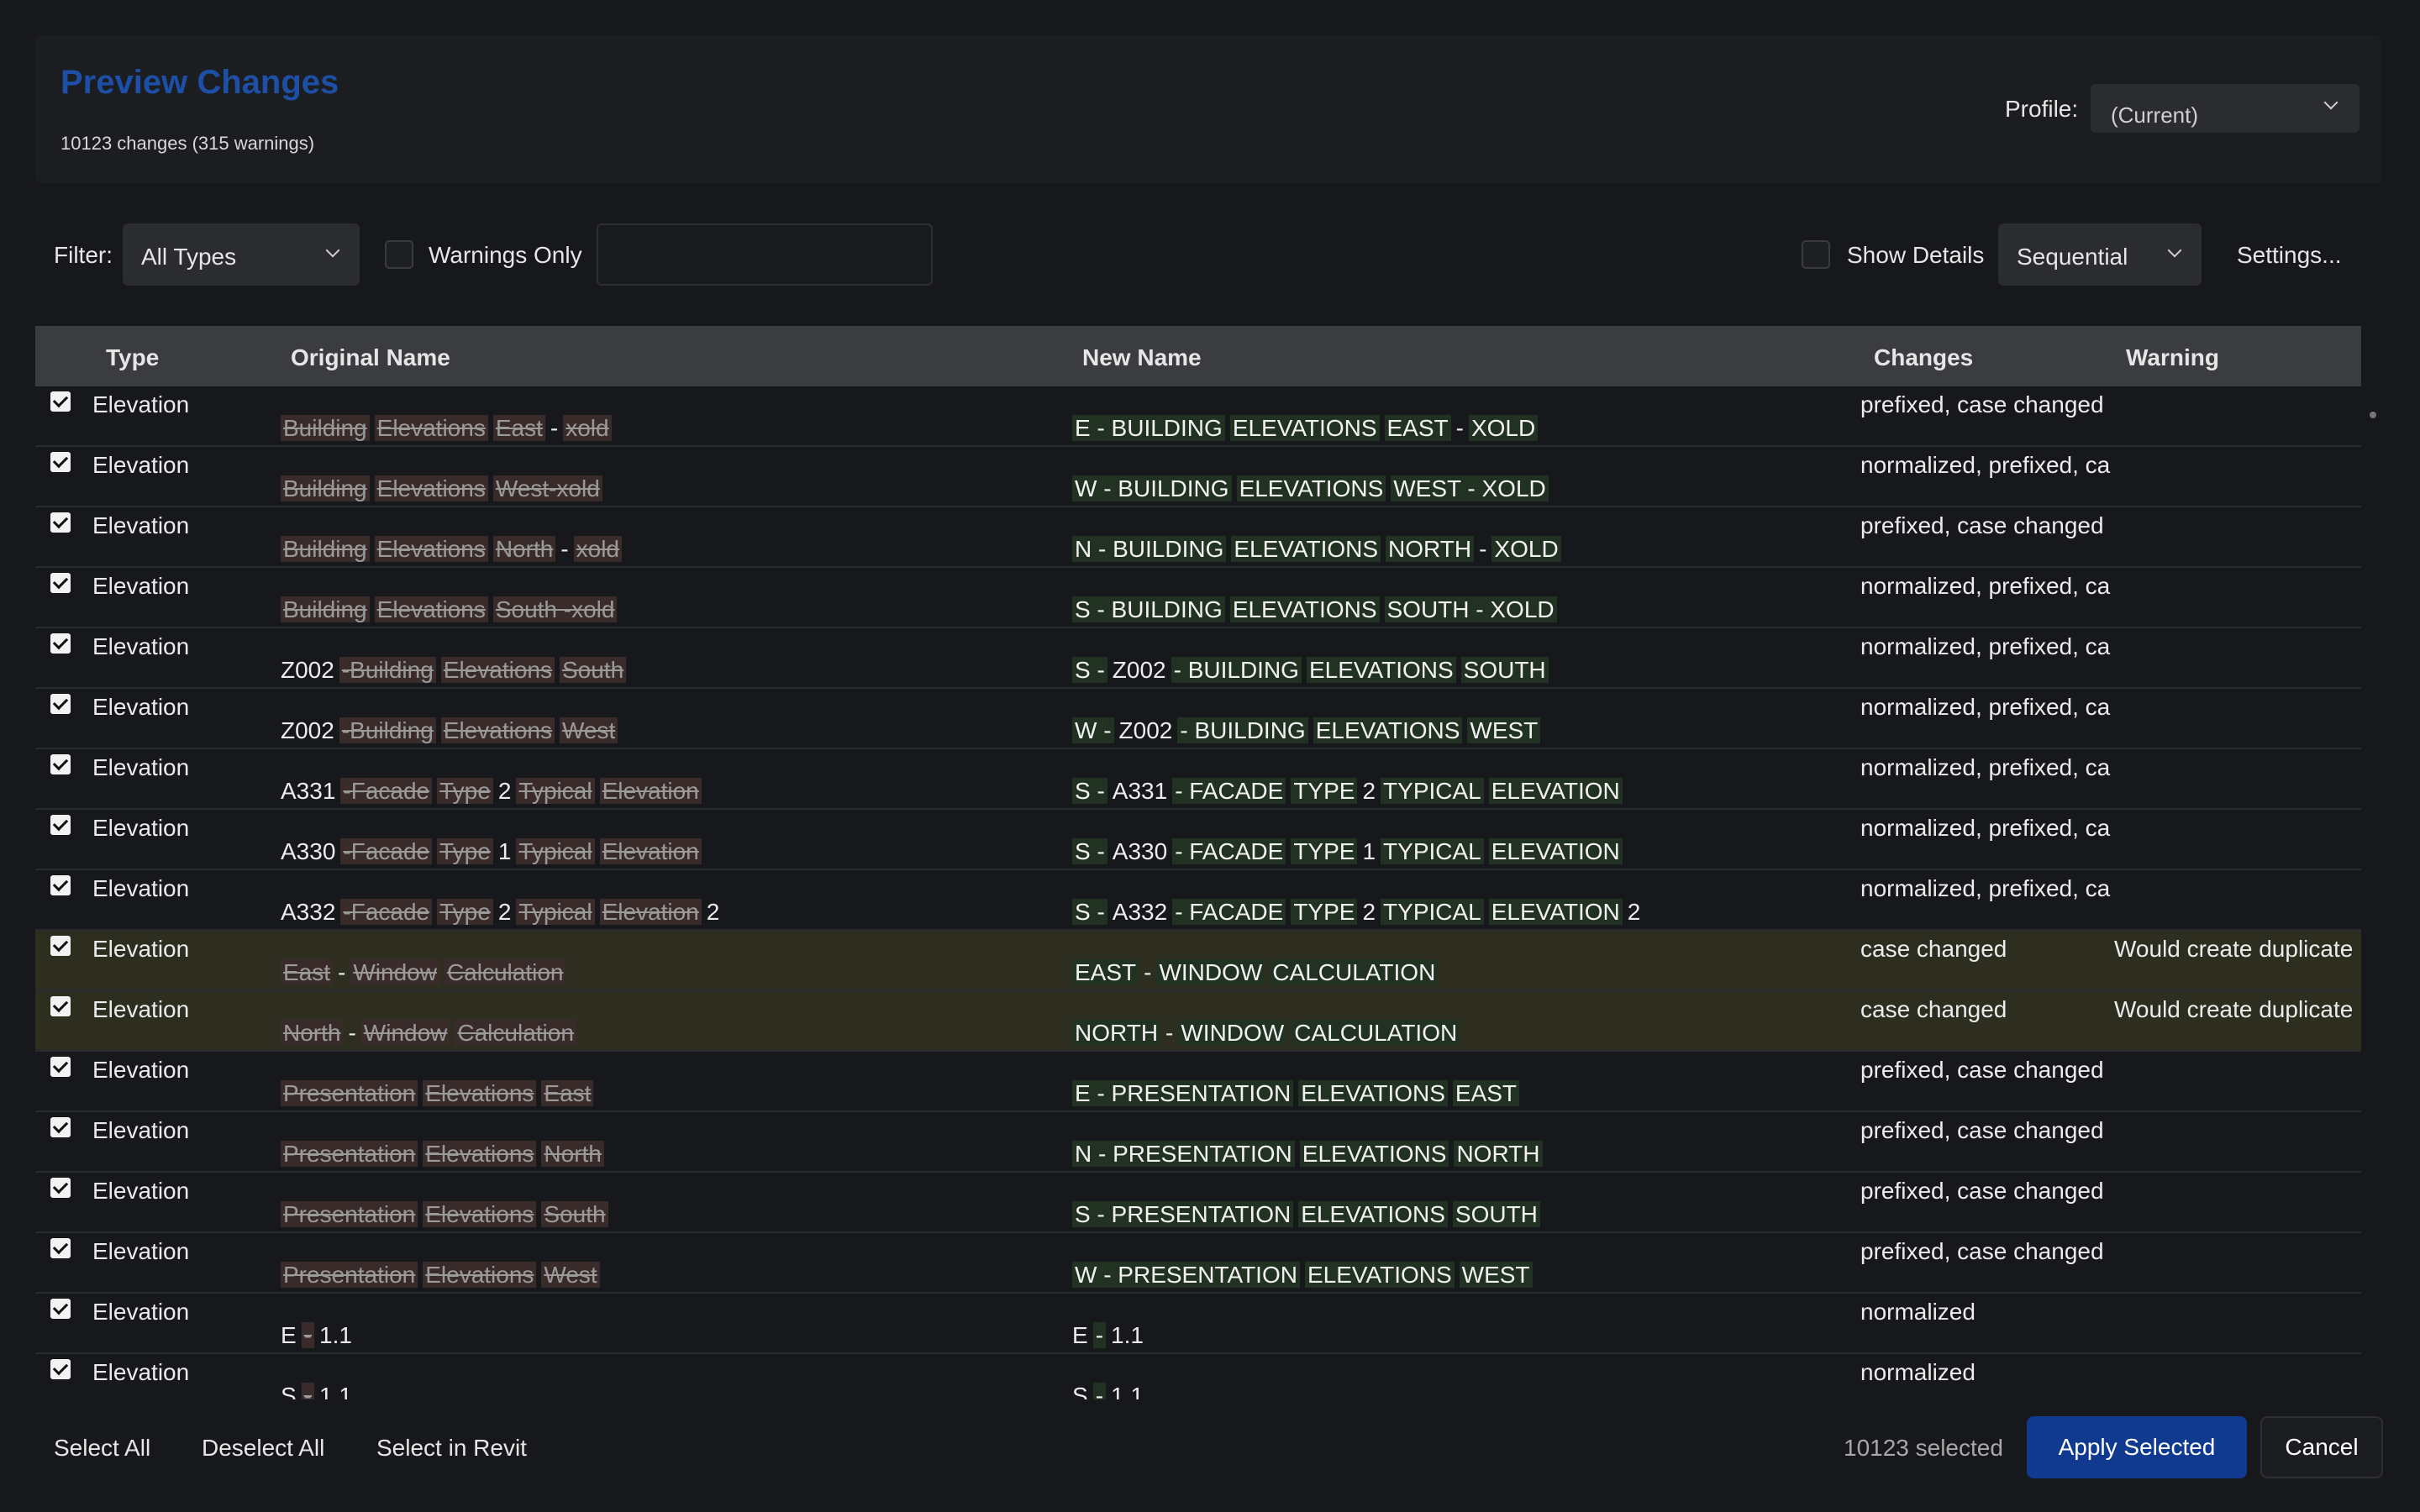 The height and width of the screenshot is (1512, 2420). I want to click on new-name-cell: S - A332- FACADE TYPE 2 TYPICAL ELEVATION 2, so click(1358, 912).